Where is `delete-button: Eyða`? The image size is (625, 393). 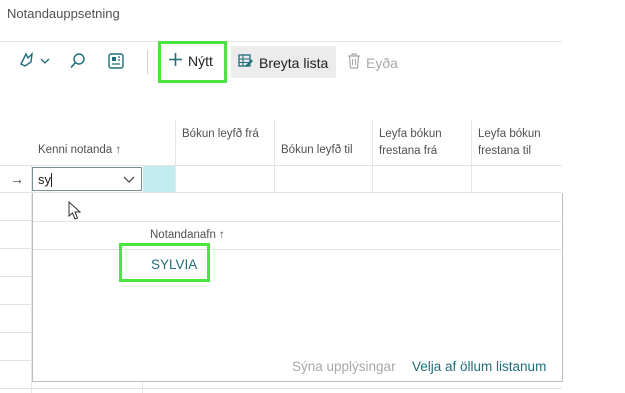 delete-button: Eyða is located at coordinates (372, 62).